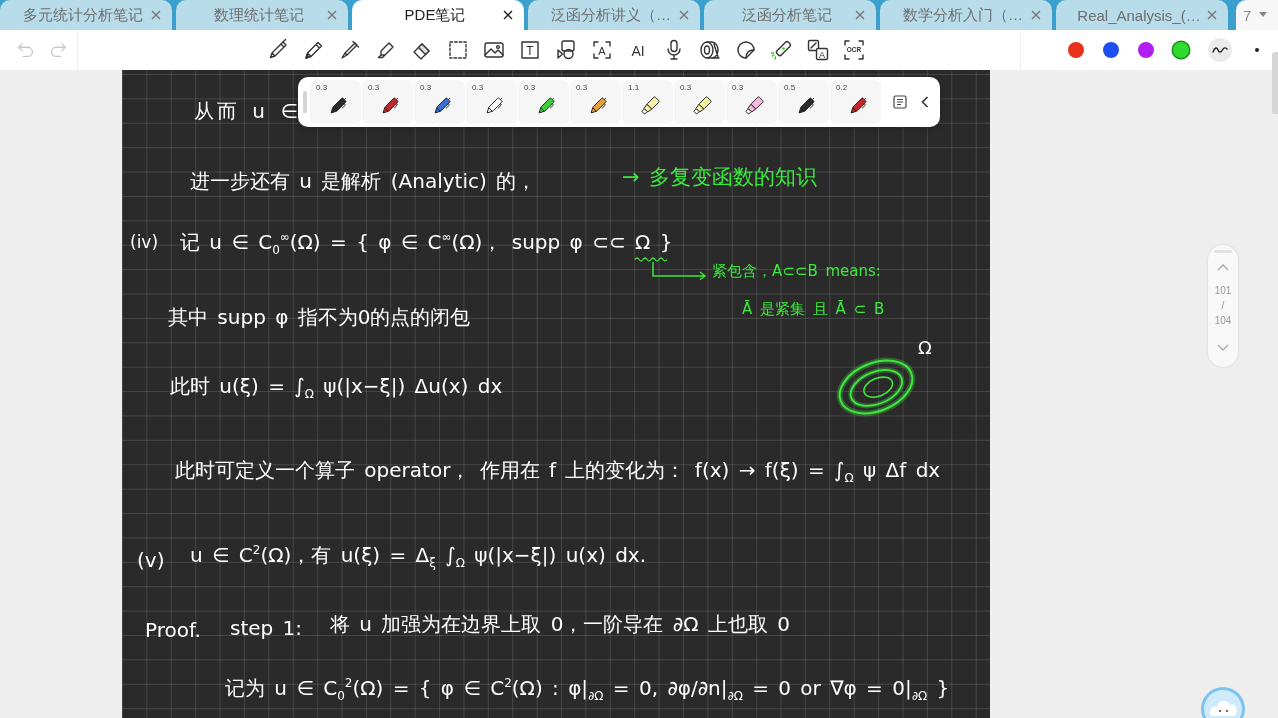 The image size is (1278, 718). I want to click on fountain-pen-icon, so click(350, 50).